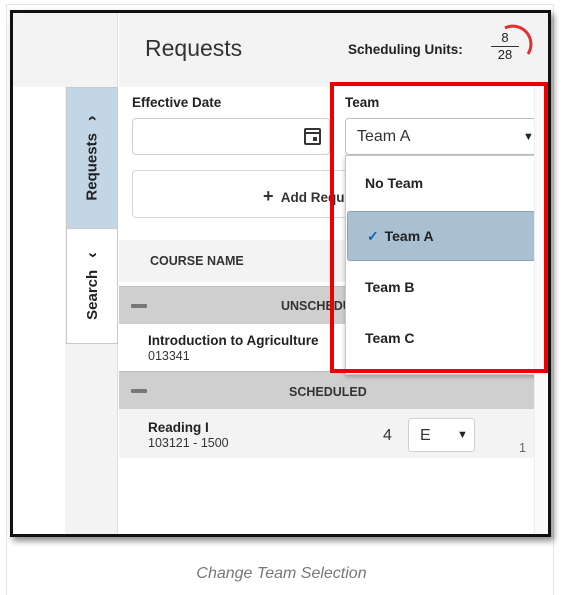 The width and height of the screenshot is (563, 595). Describe the element at coordinates (281, 573) in the screenshot. I see `figure-caption: Change Team Selection` at that location.